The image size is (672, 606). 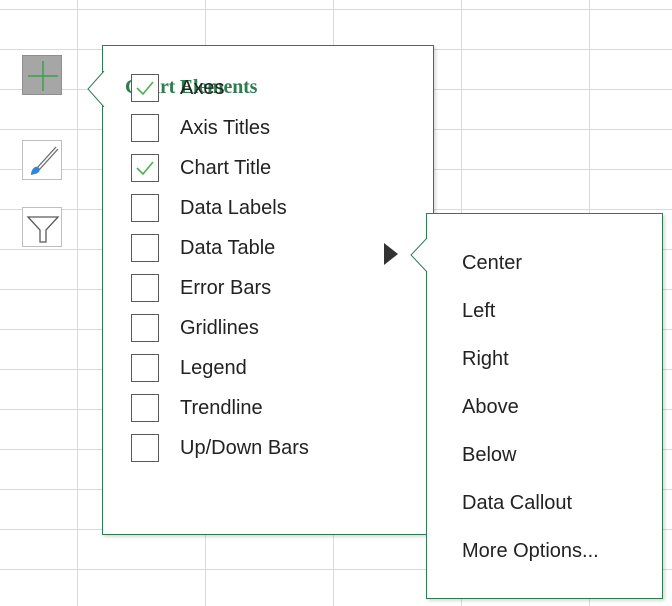 I want to click on chart-element-up-down-bars: Up/Down Bars, so click(x=261, y=448).